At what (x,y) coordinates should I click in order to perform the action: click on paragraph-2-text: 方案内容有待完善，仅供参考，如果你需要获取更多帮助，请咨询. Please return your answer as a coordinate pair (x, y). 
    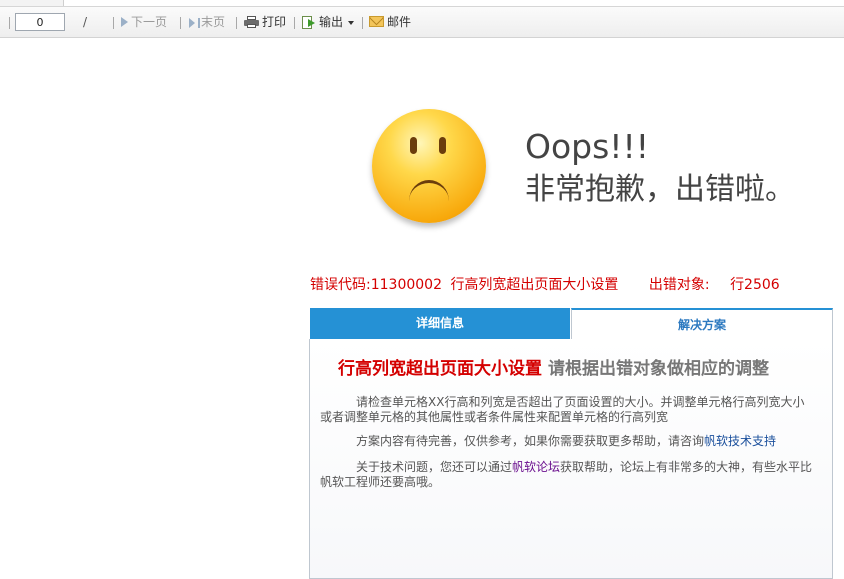
    Looking at the image, I should click on (530, 441).